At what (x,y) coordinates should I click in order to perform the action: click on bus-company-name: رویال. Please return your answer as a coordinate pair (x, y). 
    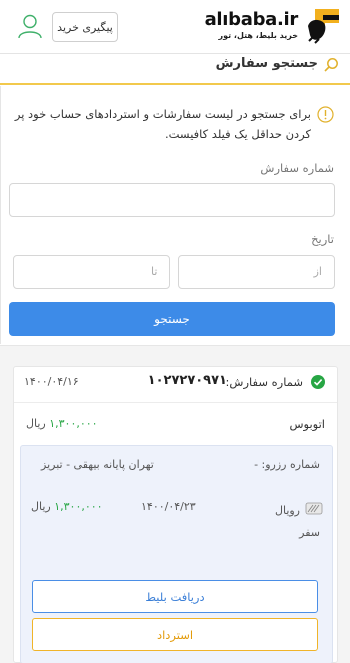
    Looking at the image, I should click on (287, 510).